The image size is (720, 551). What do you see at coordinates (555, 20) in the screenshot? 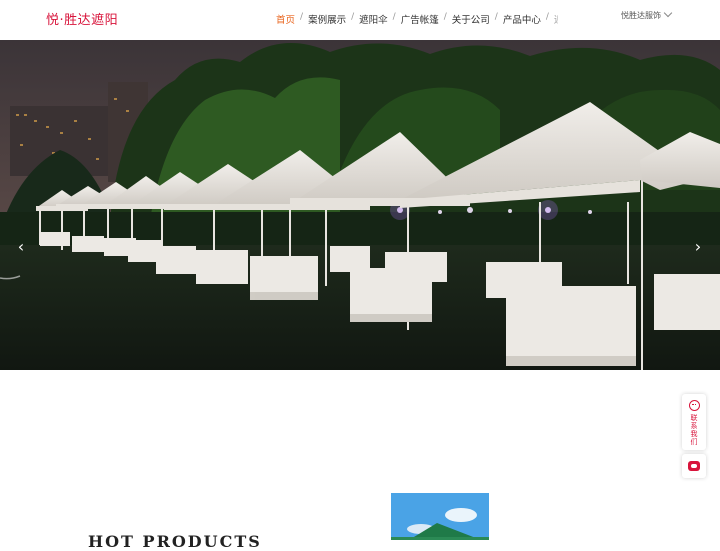
I see `nav-overflow-fade` at bounding box center [555, 20].